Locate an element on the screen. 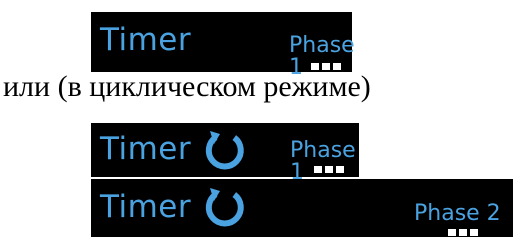 This screenshot has height=242, width=516. timer-panel-2: Timer Phase 1 is located at coordinates (225, 153).